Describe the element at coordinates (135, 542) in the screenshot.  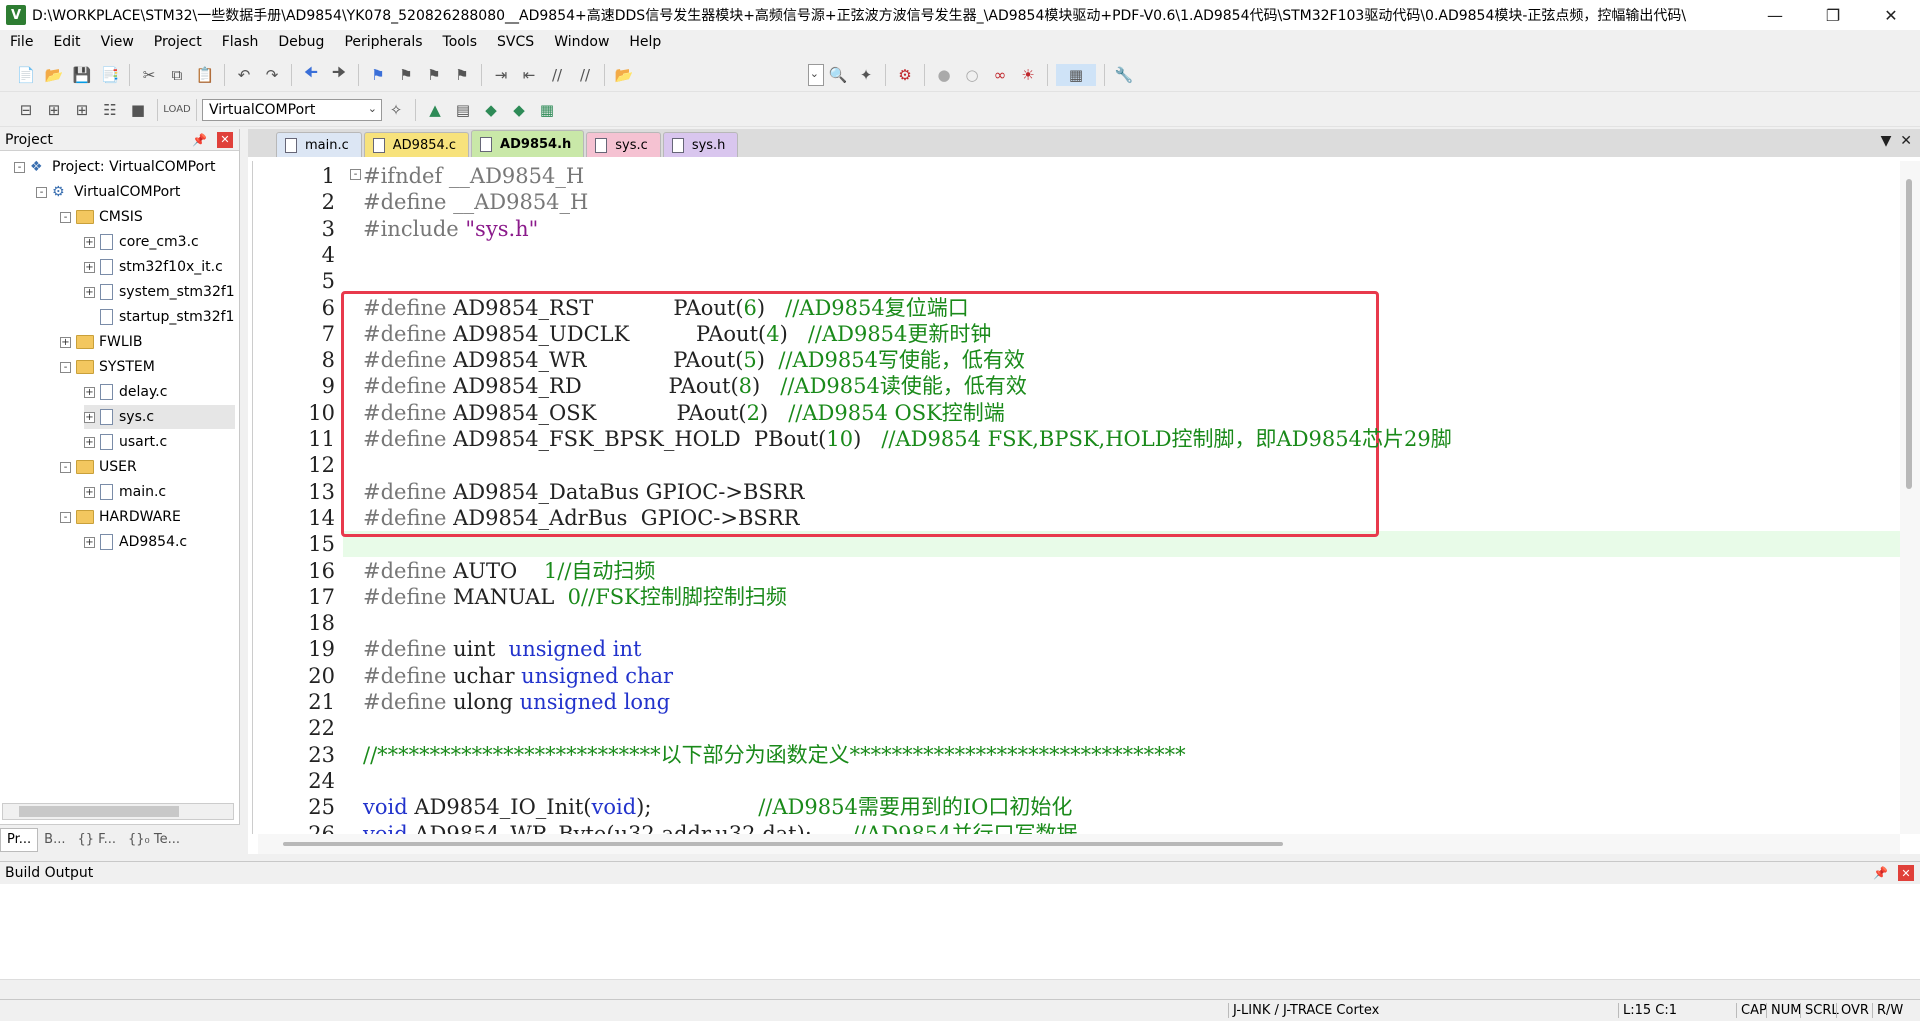
I see `tree-item: + AD9854.c` at that location.